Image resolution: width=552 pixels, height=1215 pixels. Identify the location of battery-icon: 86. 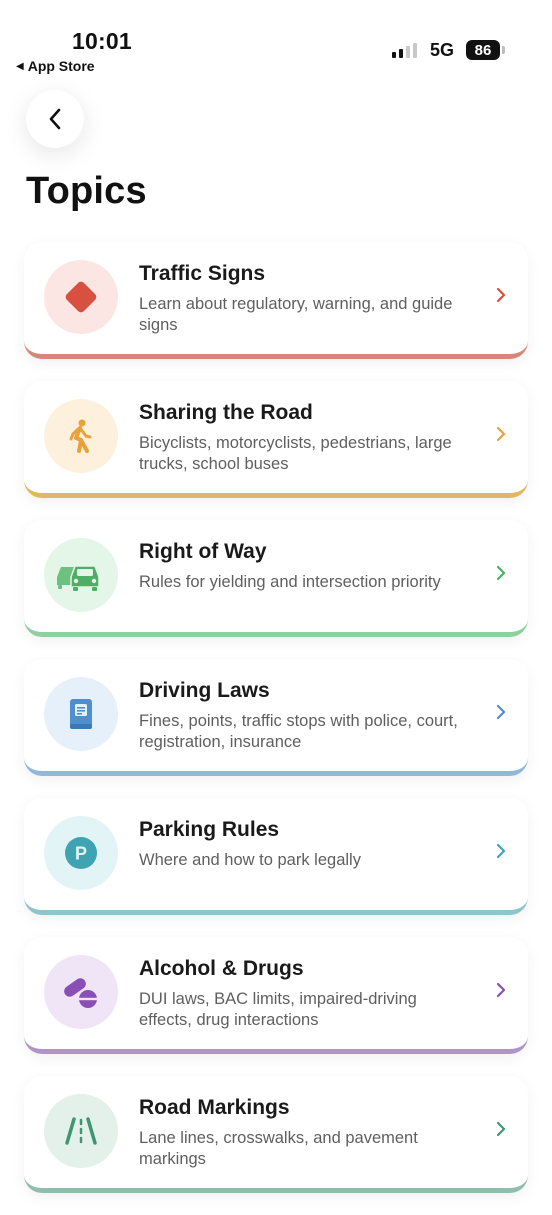
(483, 50).